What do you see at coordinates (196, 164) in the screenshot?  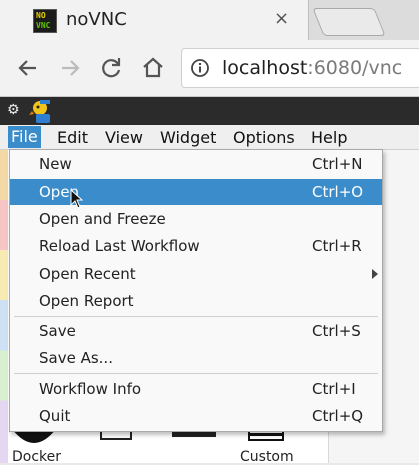 I see `menu-item-new: New Ctrl+N` at bounding box center [196, 164].